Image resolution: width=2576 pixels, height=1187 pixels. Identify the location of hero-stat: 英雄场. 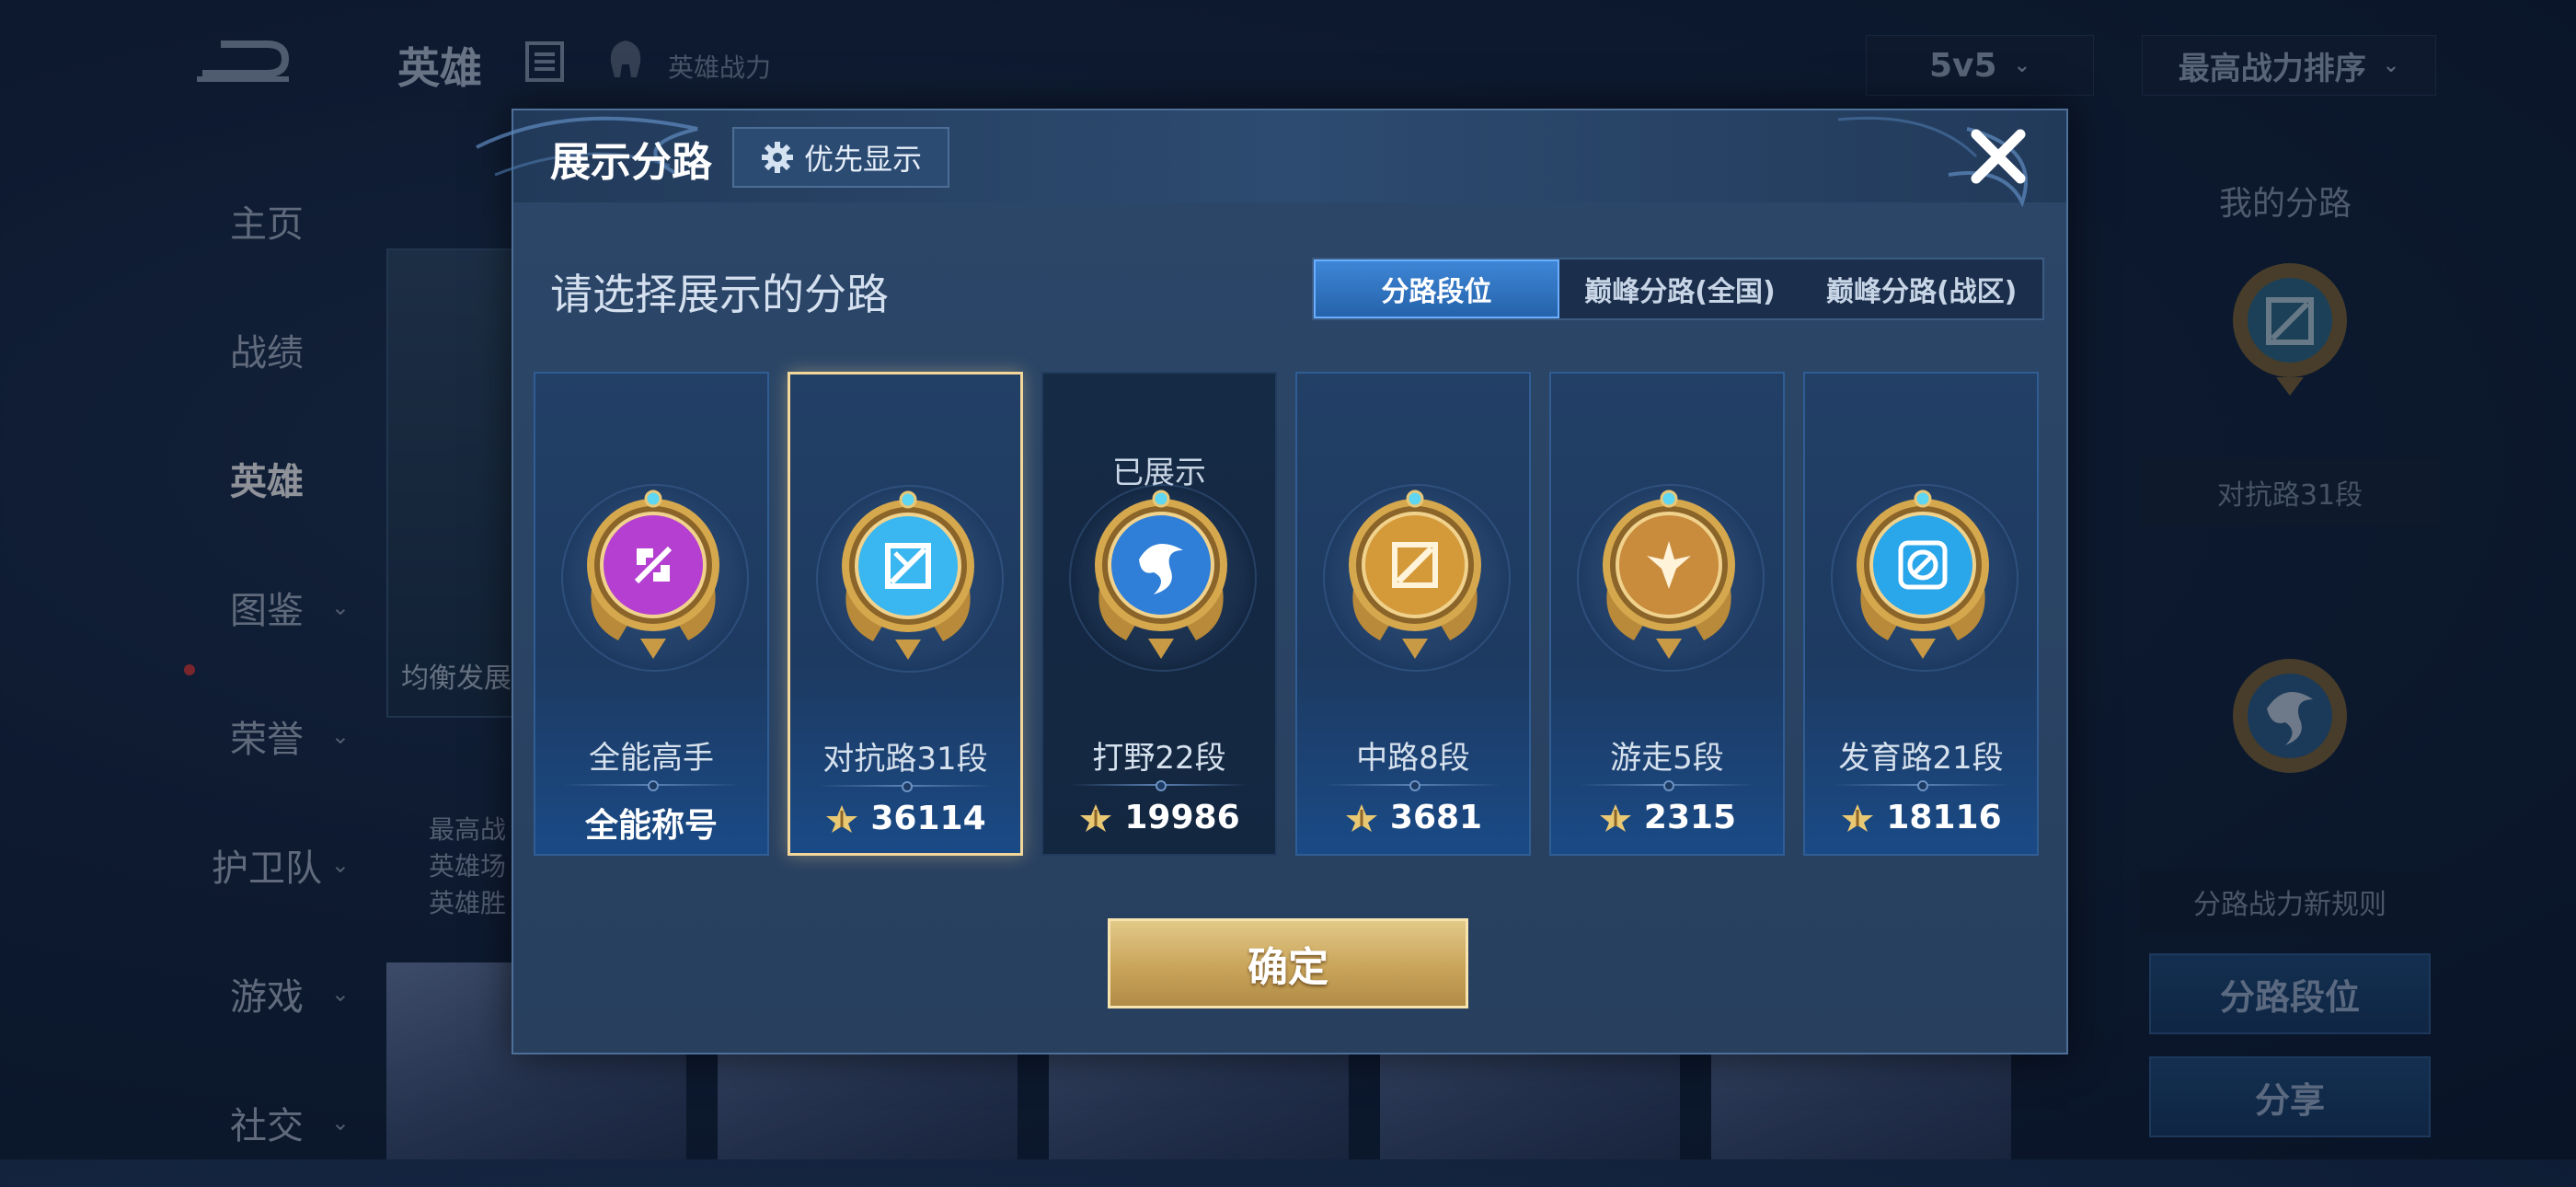
(468, 866).